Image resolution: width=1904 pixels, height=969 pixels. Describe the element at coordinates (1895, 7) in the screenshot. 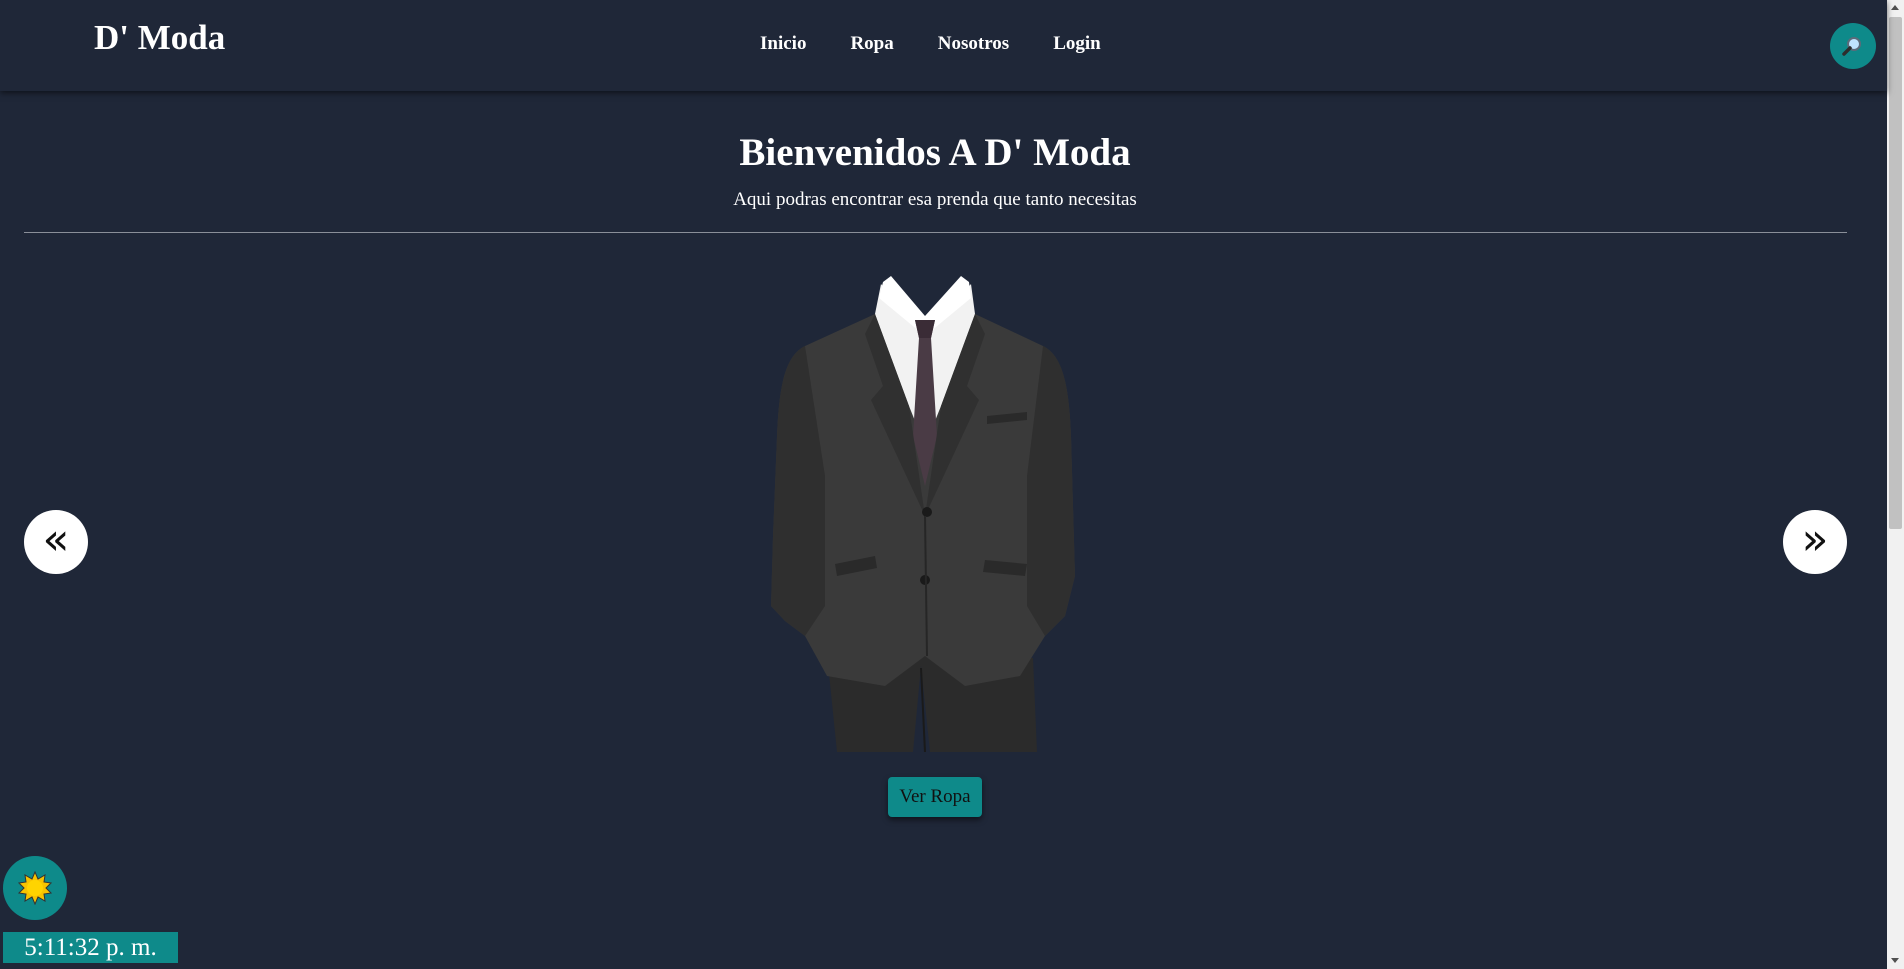

I see `scroll-up-arrow-icon` at that location.